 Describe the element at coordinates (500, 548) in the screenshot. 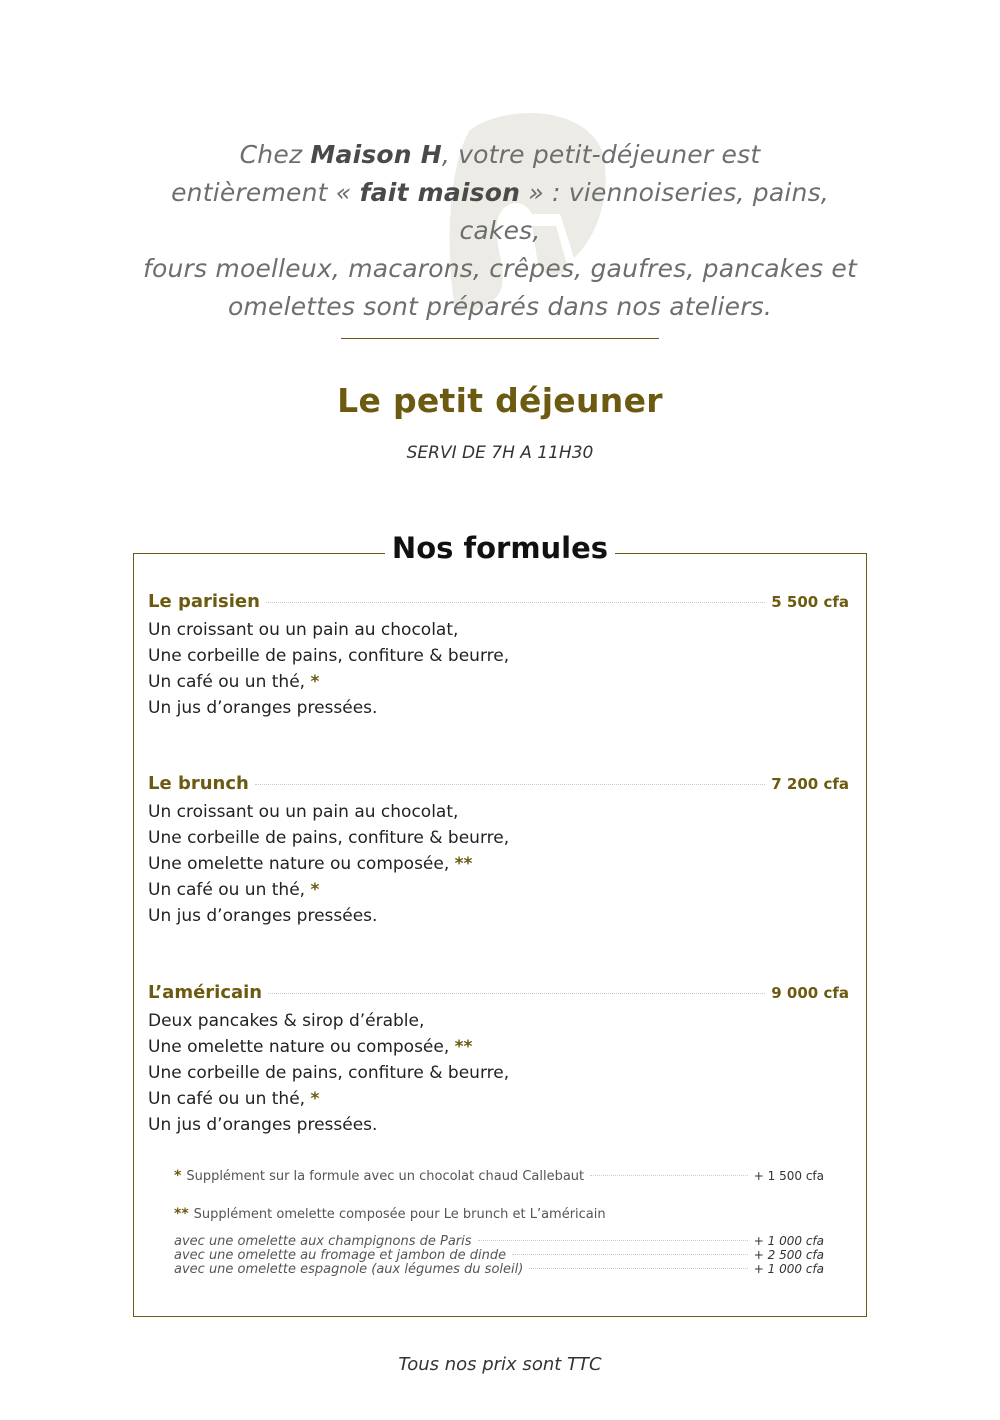

I see `section-title: Nos formules` at that location.